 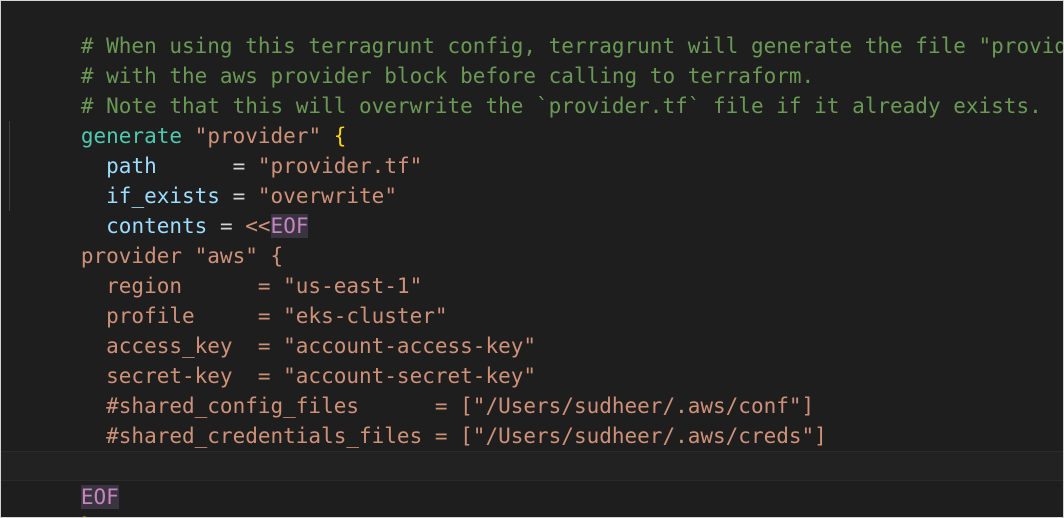 I want to click on code-line-15: }, so click(x=532, y=449).